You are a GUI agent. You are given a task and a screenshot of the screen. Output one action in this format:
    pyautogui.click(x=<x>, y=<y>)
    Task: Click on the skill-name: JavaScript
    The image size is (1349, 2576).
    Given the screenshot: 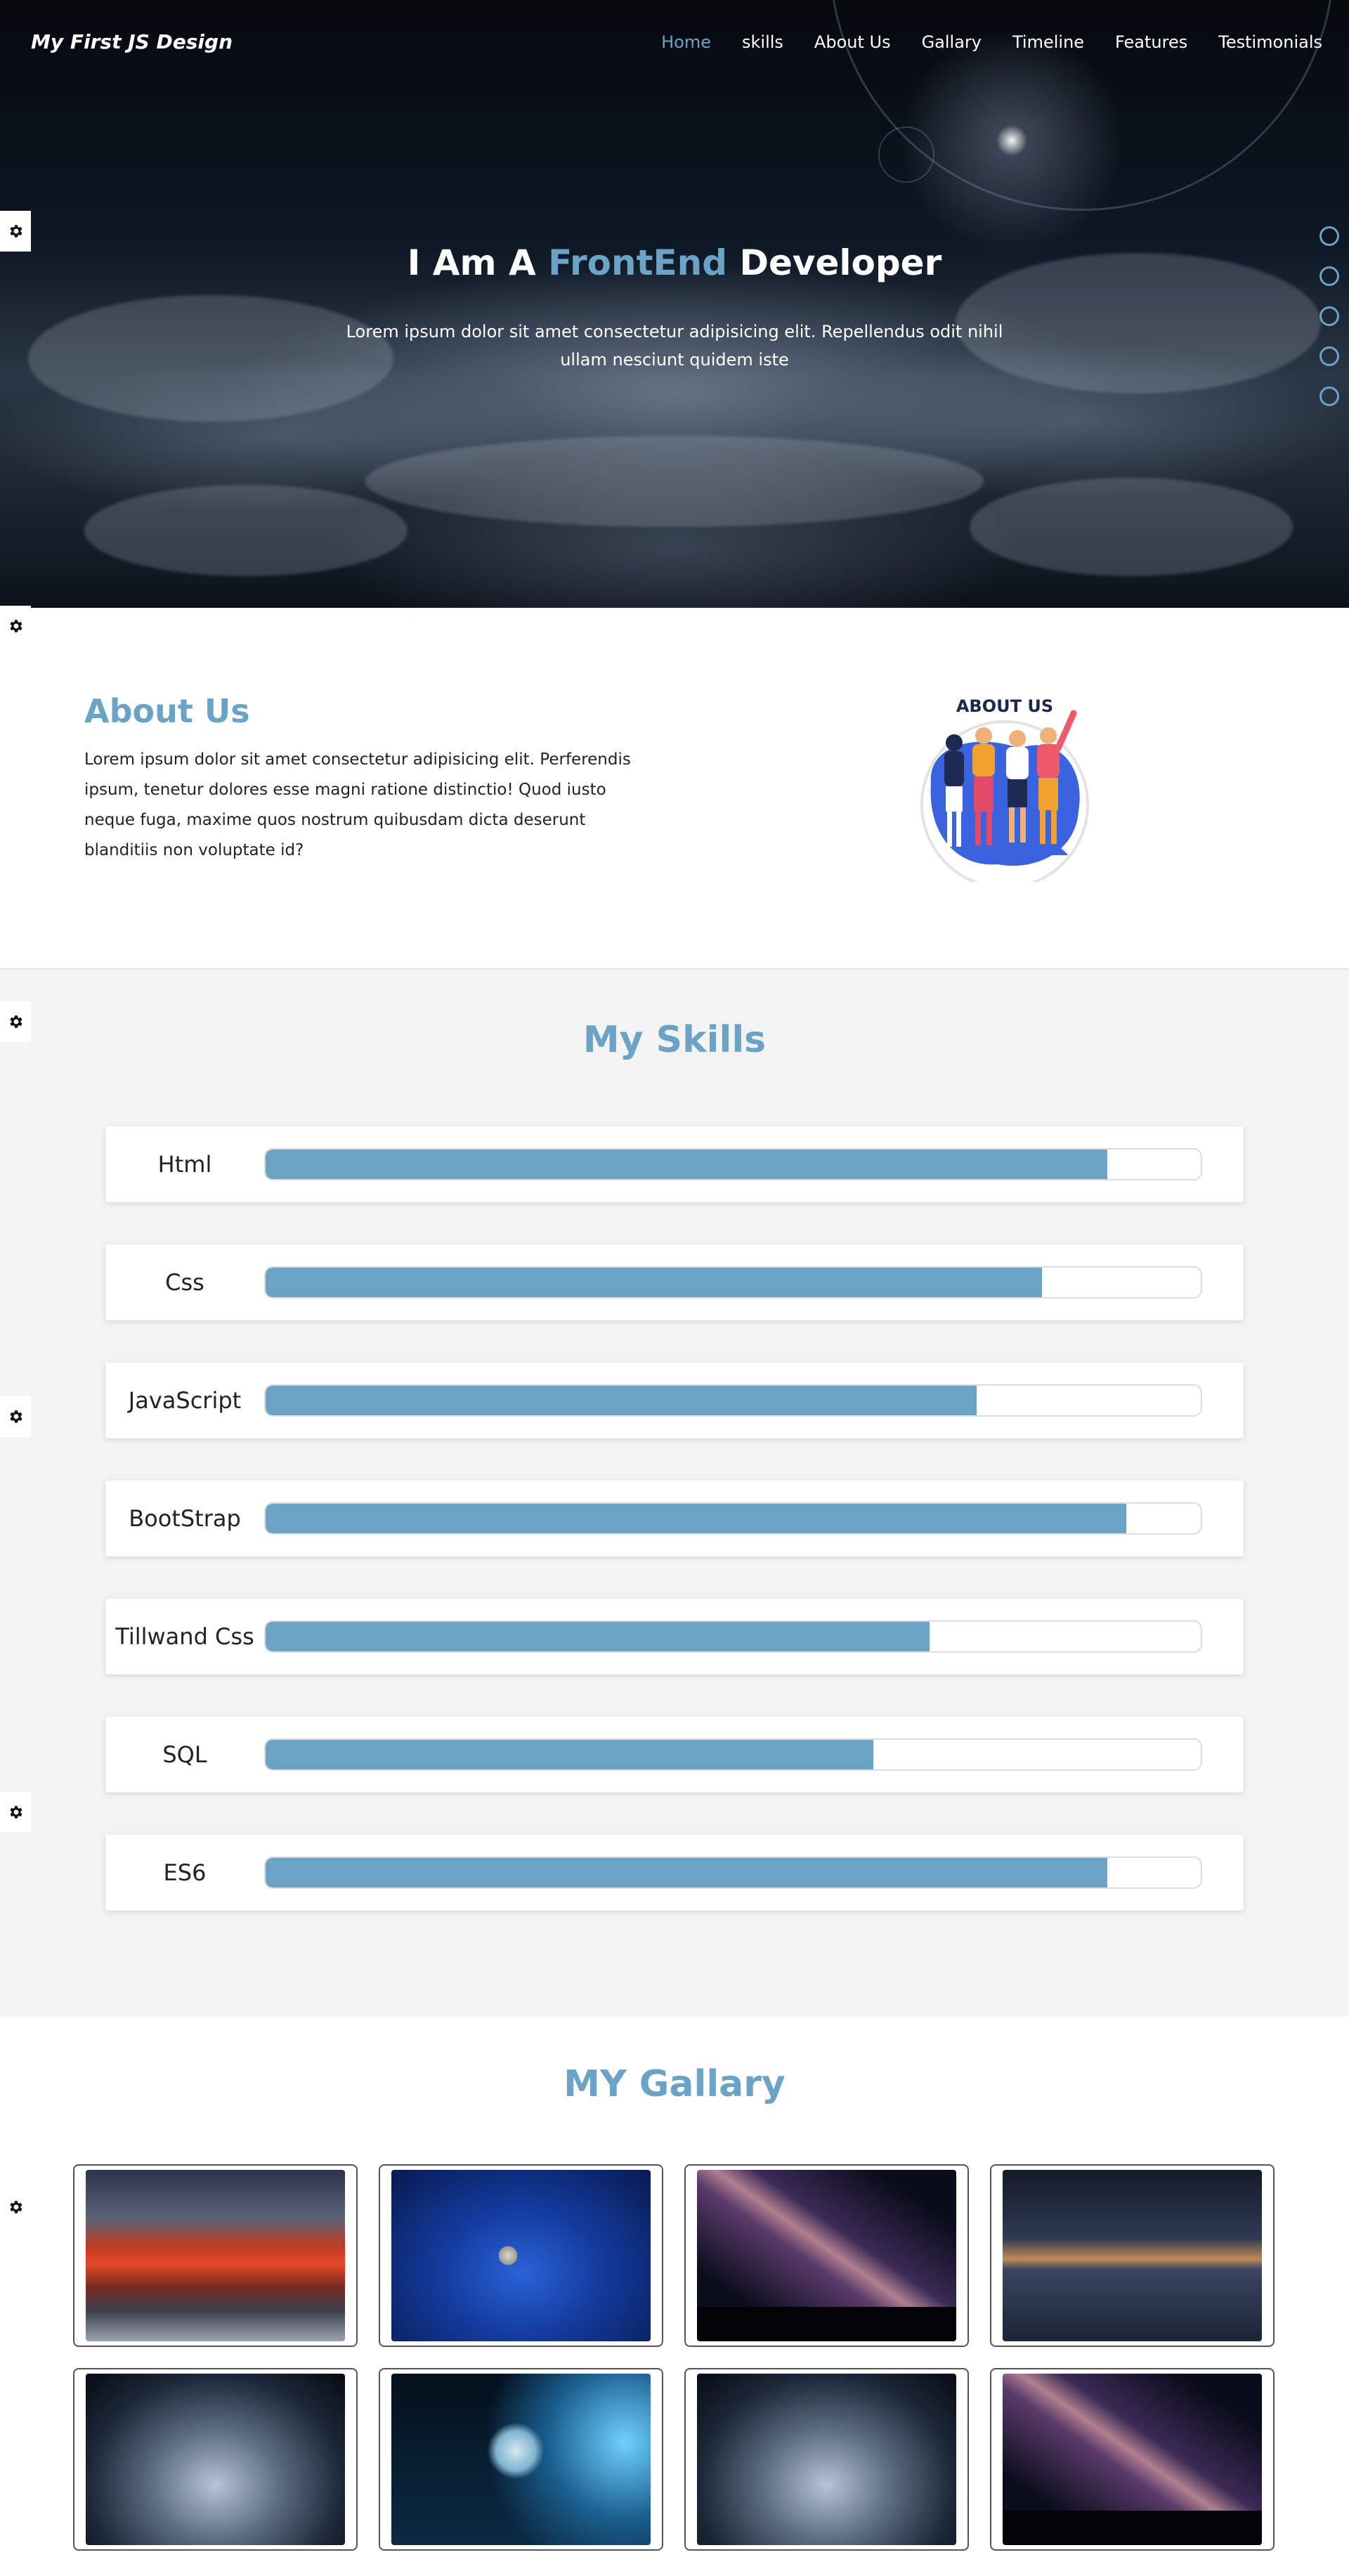 What is the action you would take?
    pyautogui.click(x=185, y=1400)
    